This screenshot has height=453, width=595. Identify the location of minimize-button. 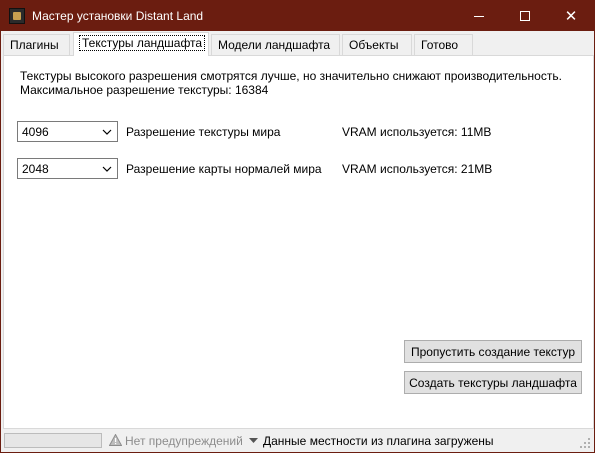
(479, 16).